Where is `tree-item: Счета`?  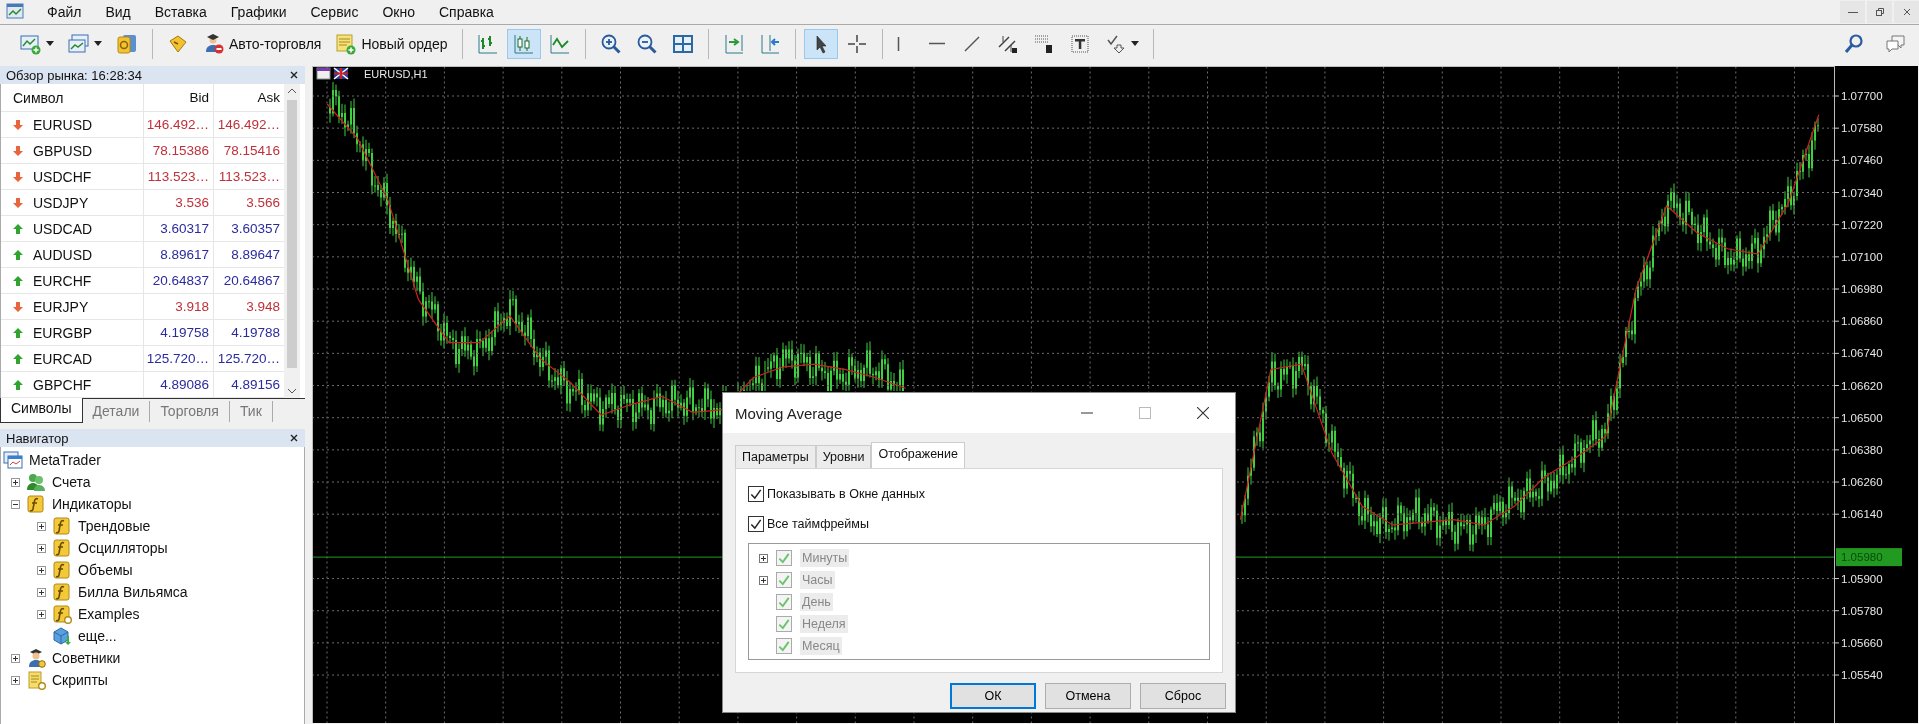 tree-item: Счета is located at coordinates (71, 482).